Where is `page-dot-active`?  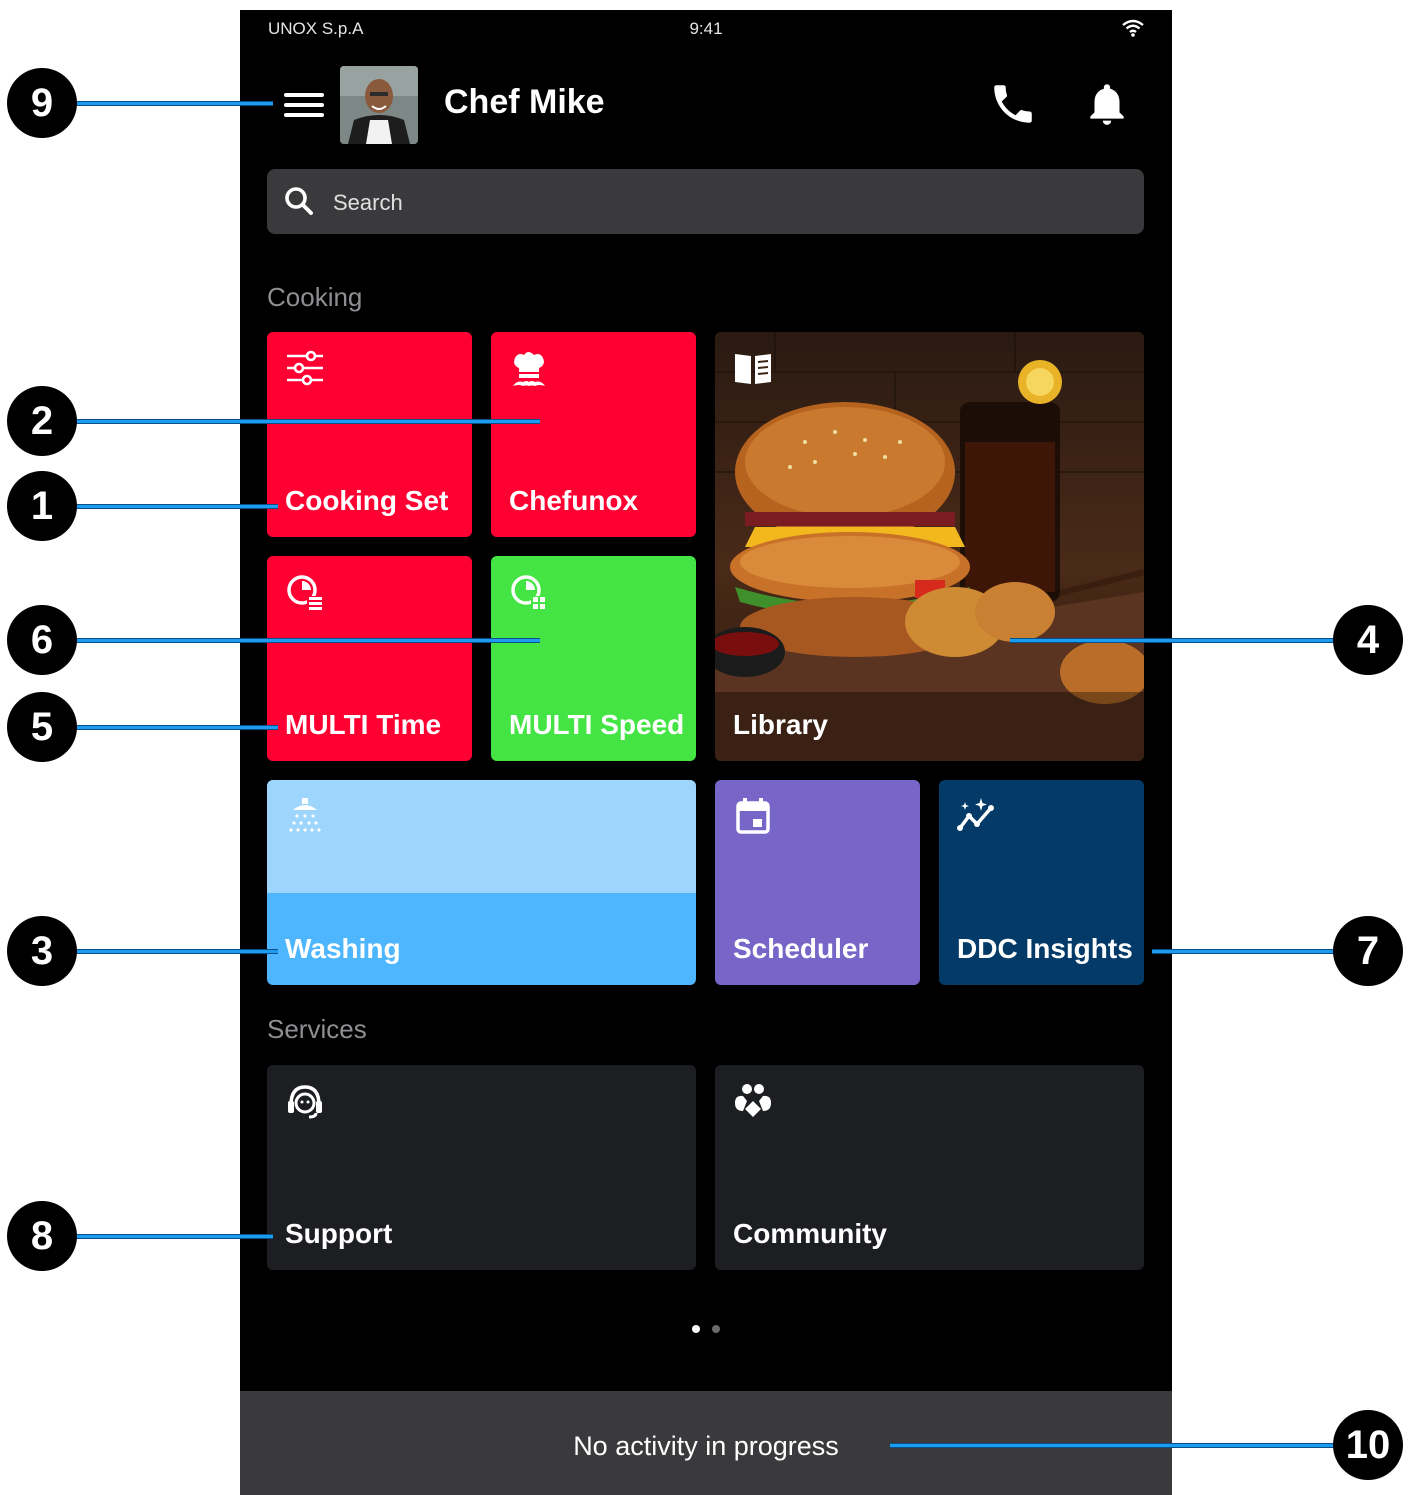 page-dot-active is located at coordinates (696, 1329).